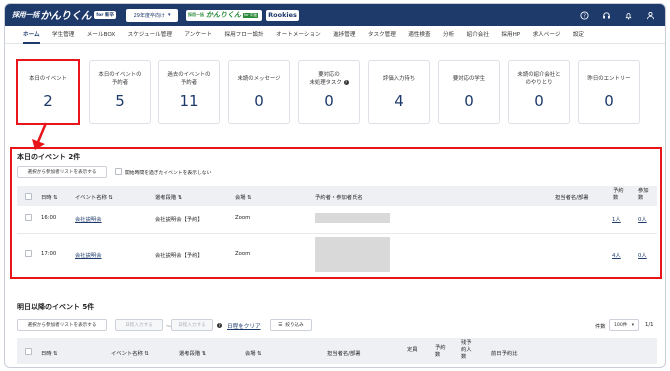 This screenshot has width=670, height=371. What do you see at coordinates (337, 233) in the screenshot?
I see `row-divider` at bounding box center [337, 233].